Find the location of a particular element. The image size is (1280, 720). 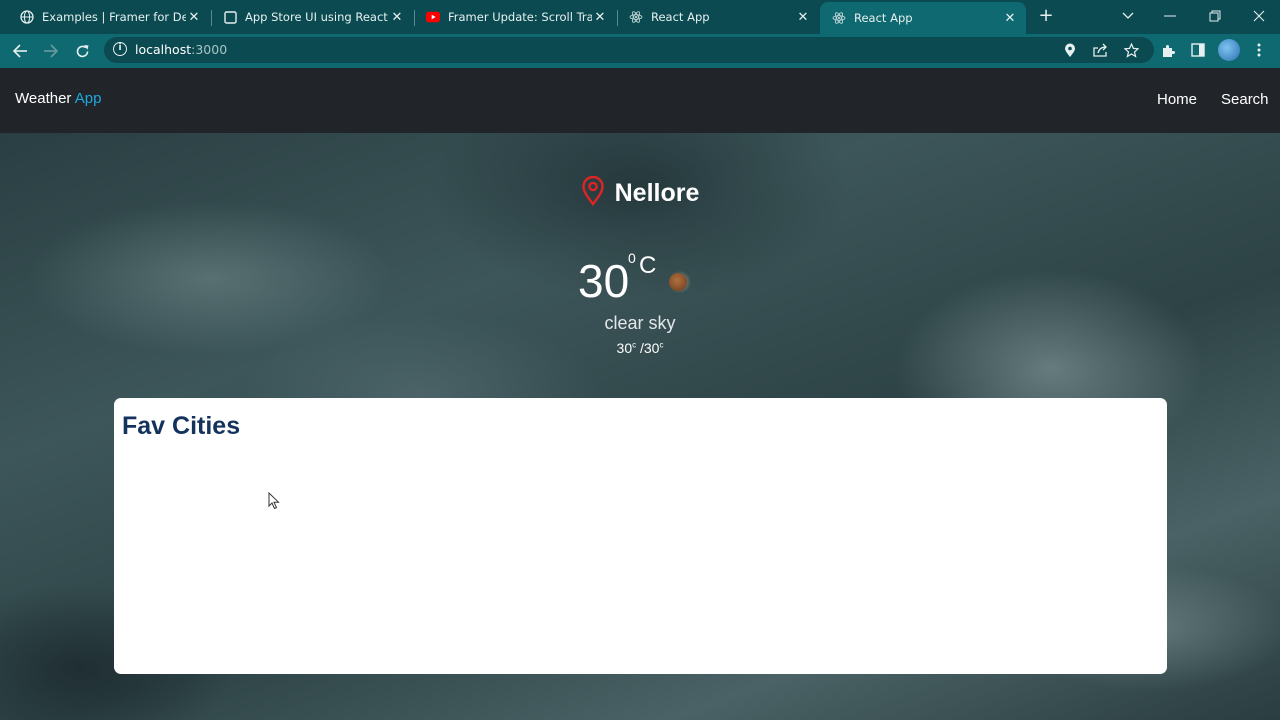

min-temp: 30 is located at coordinates (651, 348).